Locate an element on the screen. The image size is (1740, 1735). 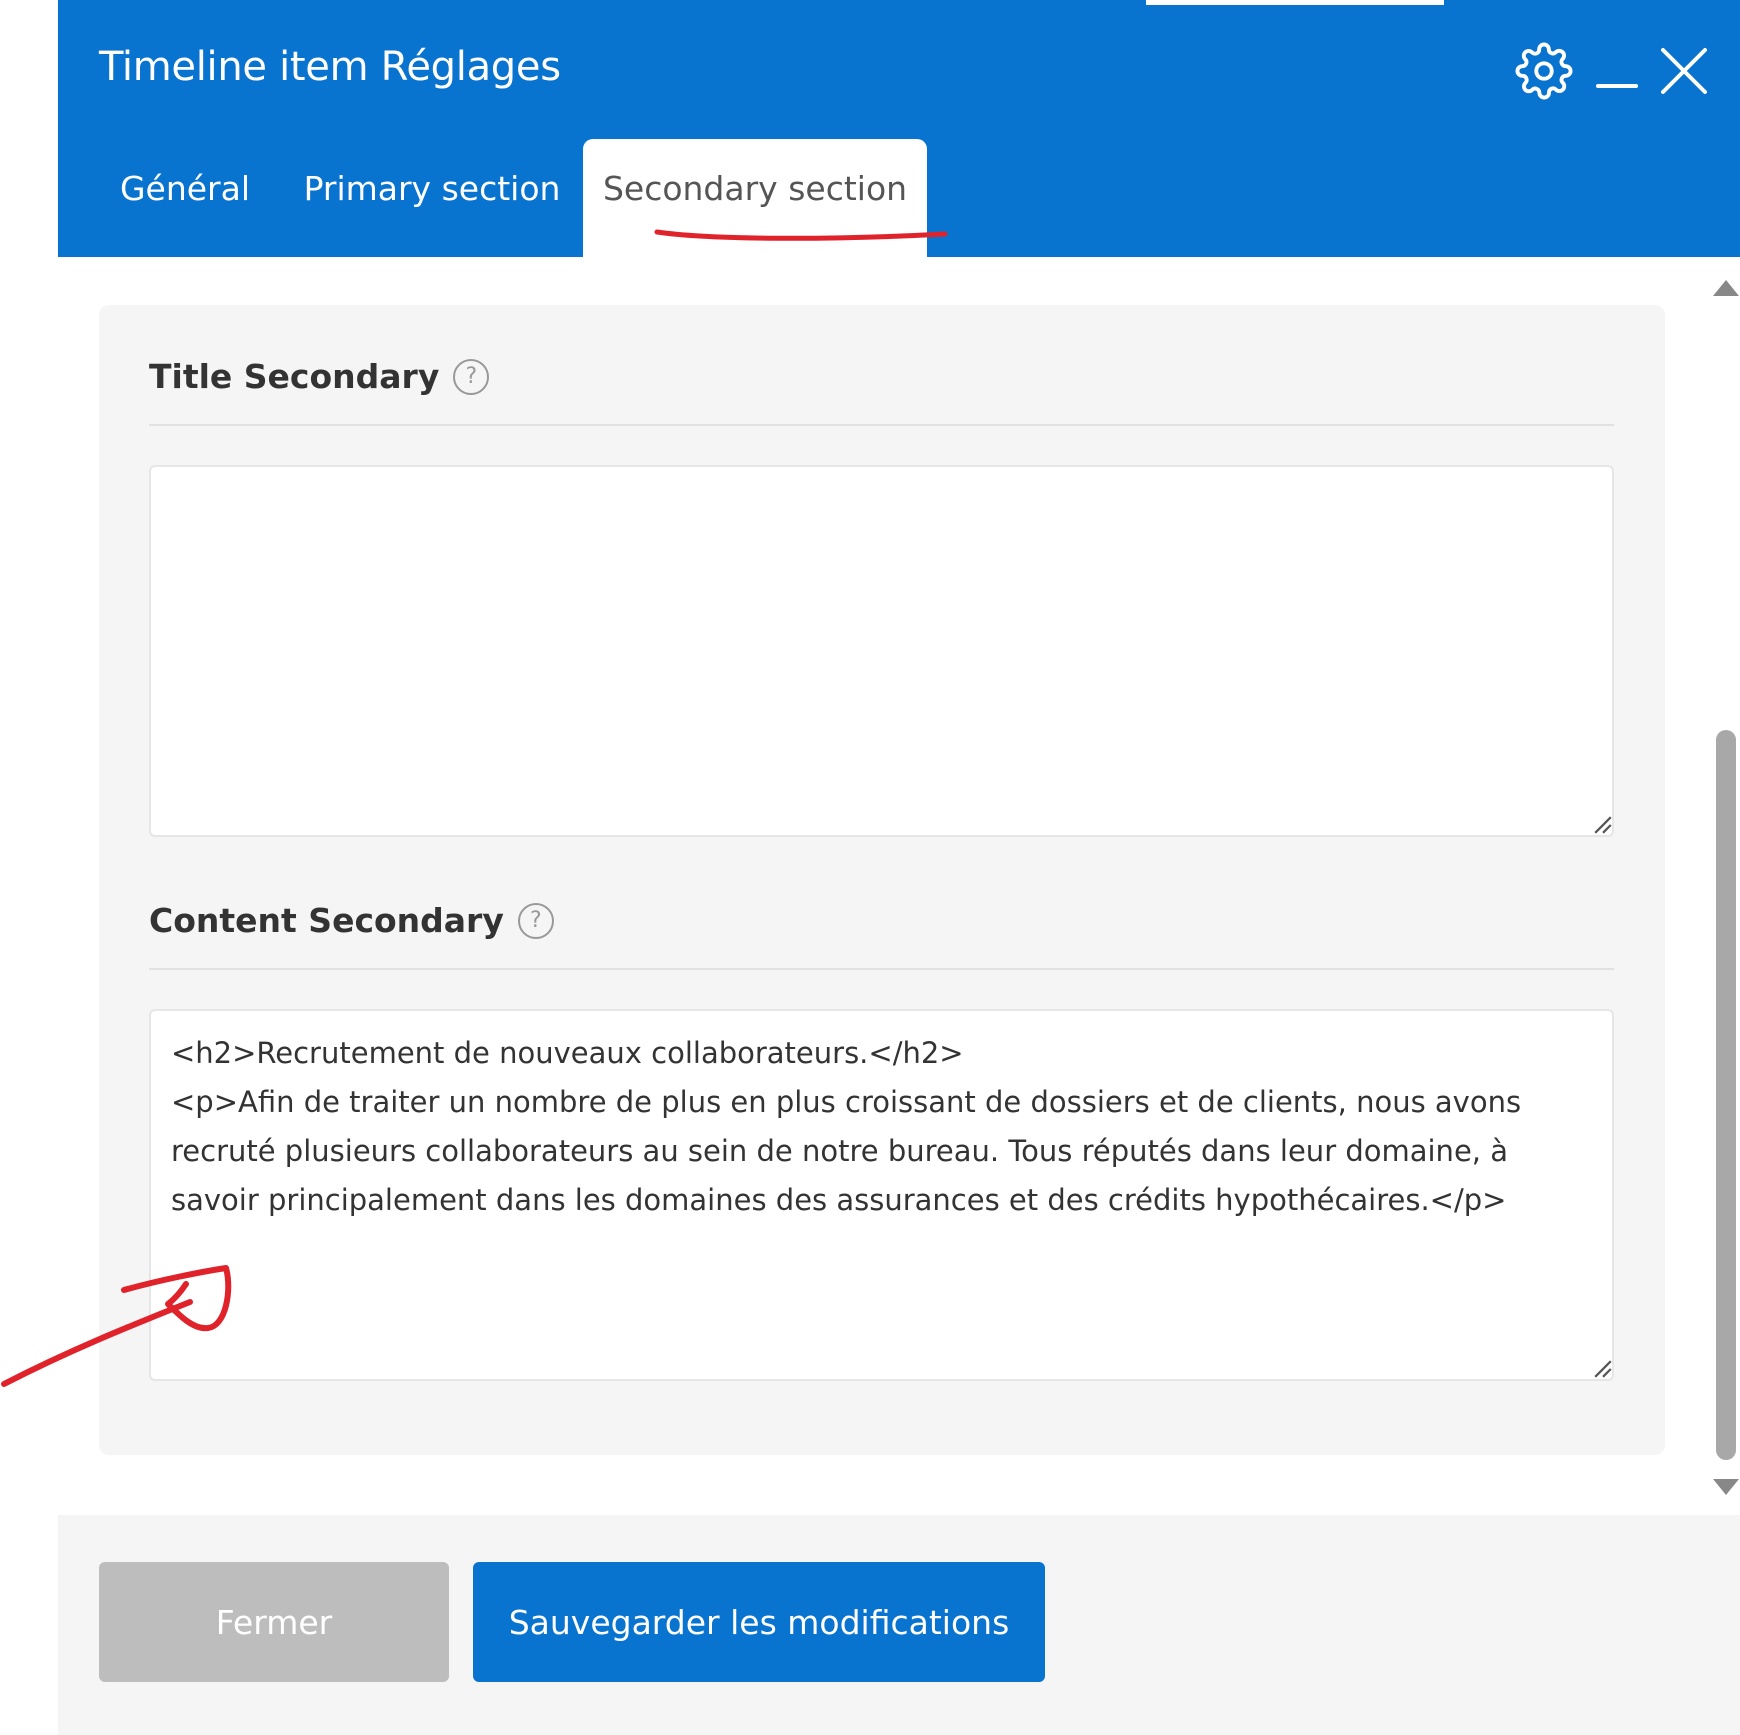
tab-primary-section: Primary section is located at coordinates (432, 198).